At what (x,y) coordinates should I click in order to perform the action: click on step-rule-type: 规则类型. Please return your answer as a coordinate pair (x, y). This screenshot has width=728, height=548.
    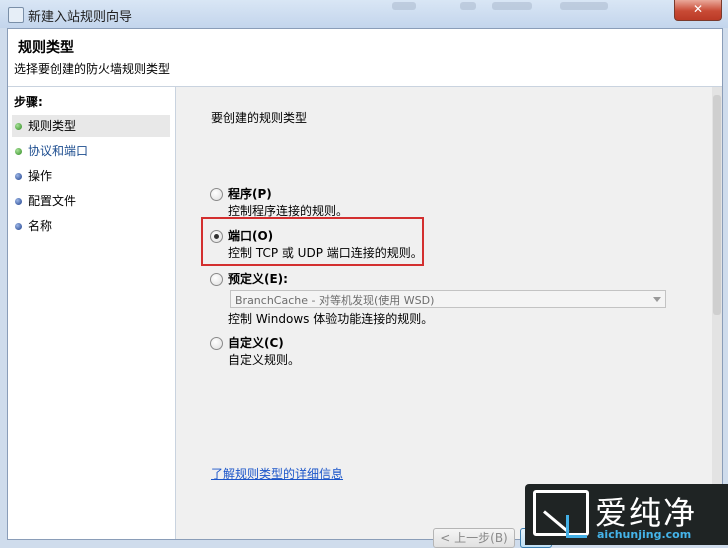
    Looking at the image, I should click on (91, 126).